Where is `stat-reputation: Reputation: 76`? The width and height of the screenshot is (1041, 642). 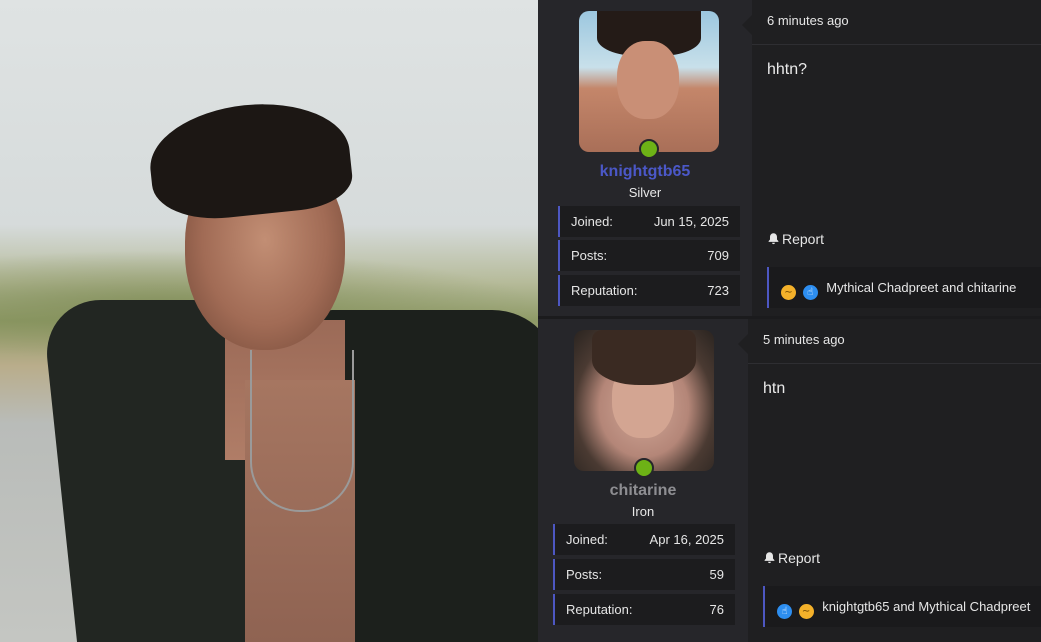 stat-reputation: Reputation: 76 is located at coordinates (644, 609).